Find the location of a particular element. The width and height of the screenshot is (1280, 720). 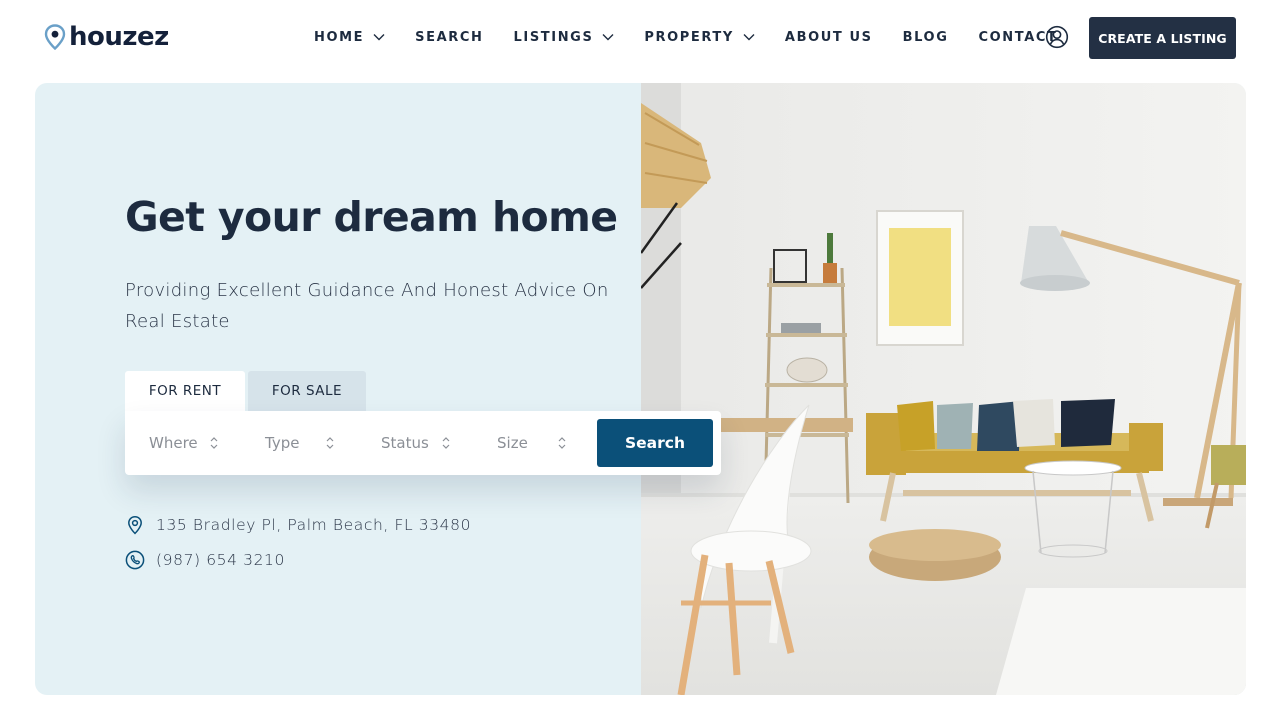

size-label: Size is located at coordinates (512, 443).